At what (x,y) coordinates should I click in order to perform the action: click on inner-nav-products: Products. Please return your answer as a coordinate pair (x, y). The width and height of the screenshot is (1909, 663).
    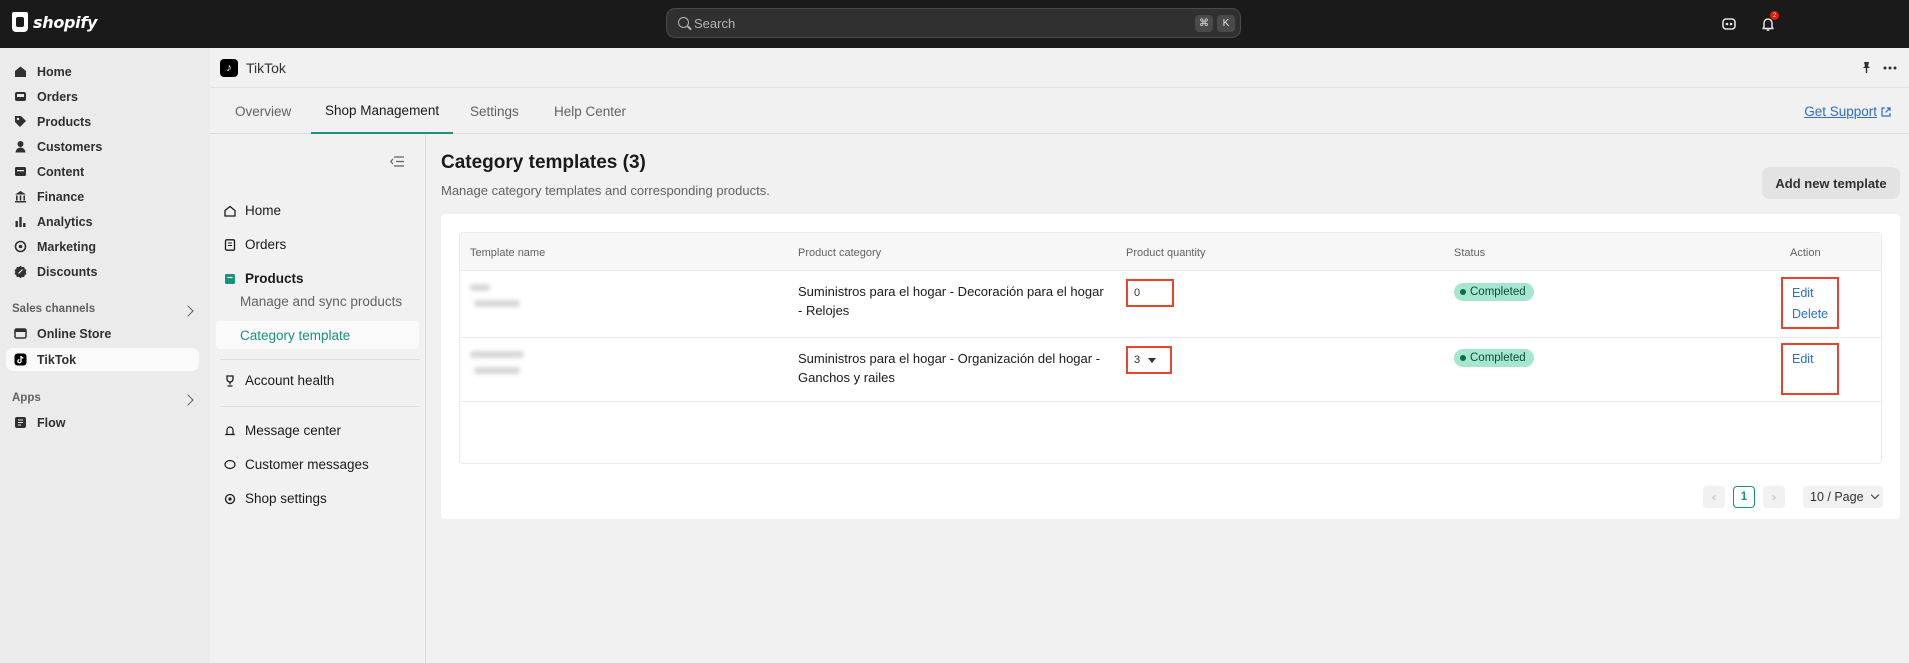
    Looking at the image, I should click on (264, 278).